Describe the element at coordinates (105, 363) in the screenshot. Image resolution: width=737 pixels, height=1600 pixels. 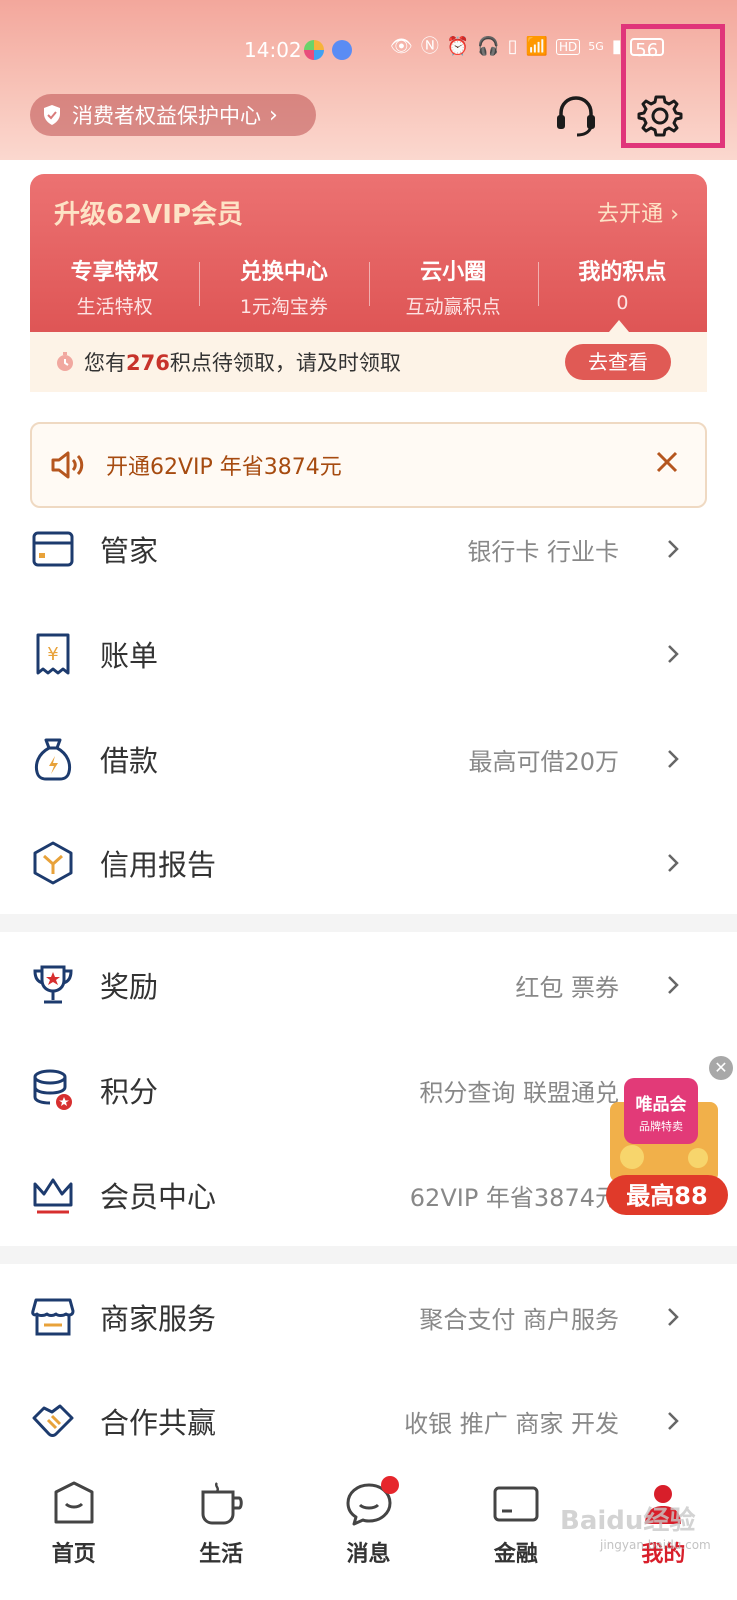
I see `points-prefix: 您有` at that location.